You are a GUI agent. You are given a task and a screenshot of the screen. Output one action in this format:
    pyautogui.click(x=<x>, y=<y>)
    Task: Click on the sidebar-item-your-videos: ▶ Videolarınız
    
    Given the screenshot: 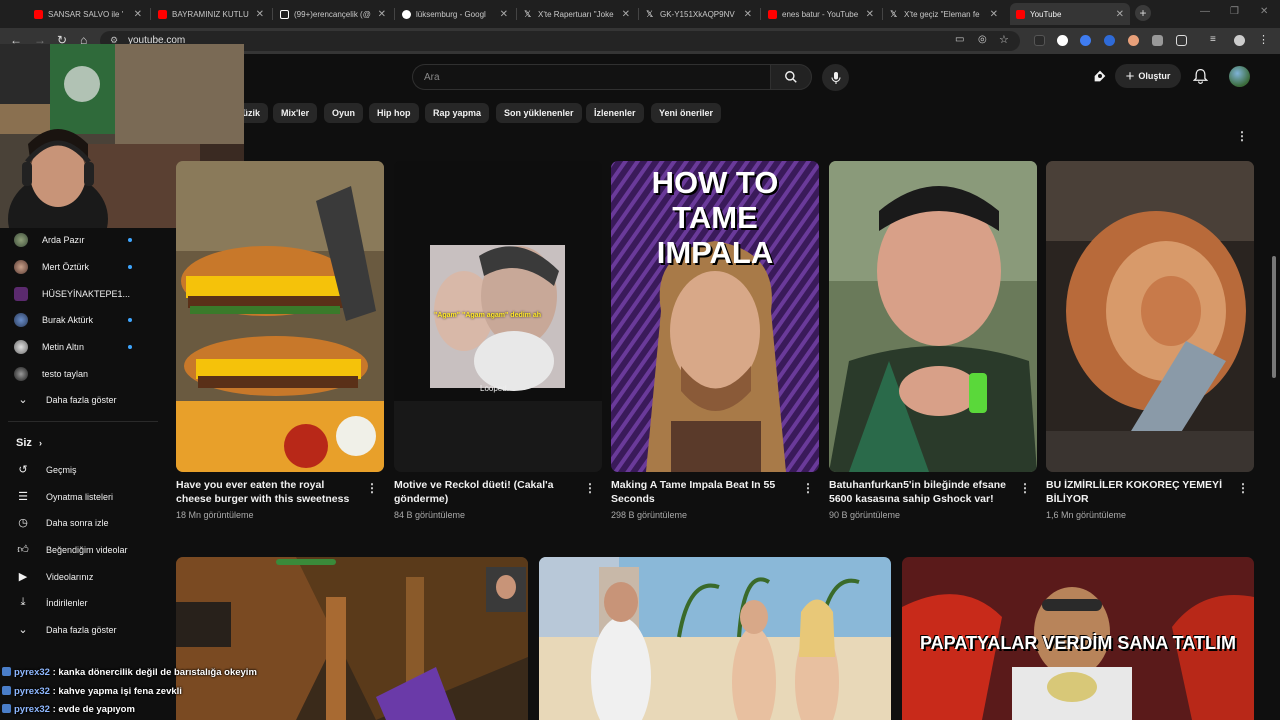 What is the action you would take?
    pyautogui.click(x=54, y=576)
    